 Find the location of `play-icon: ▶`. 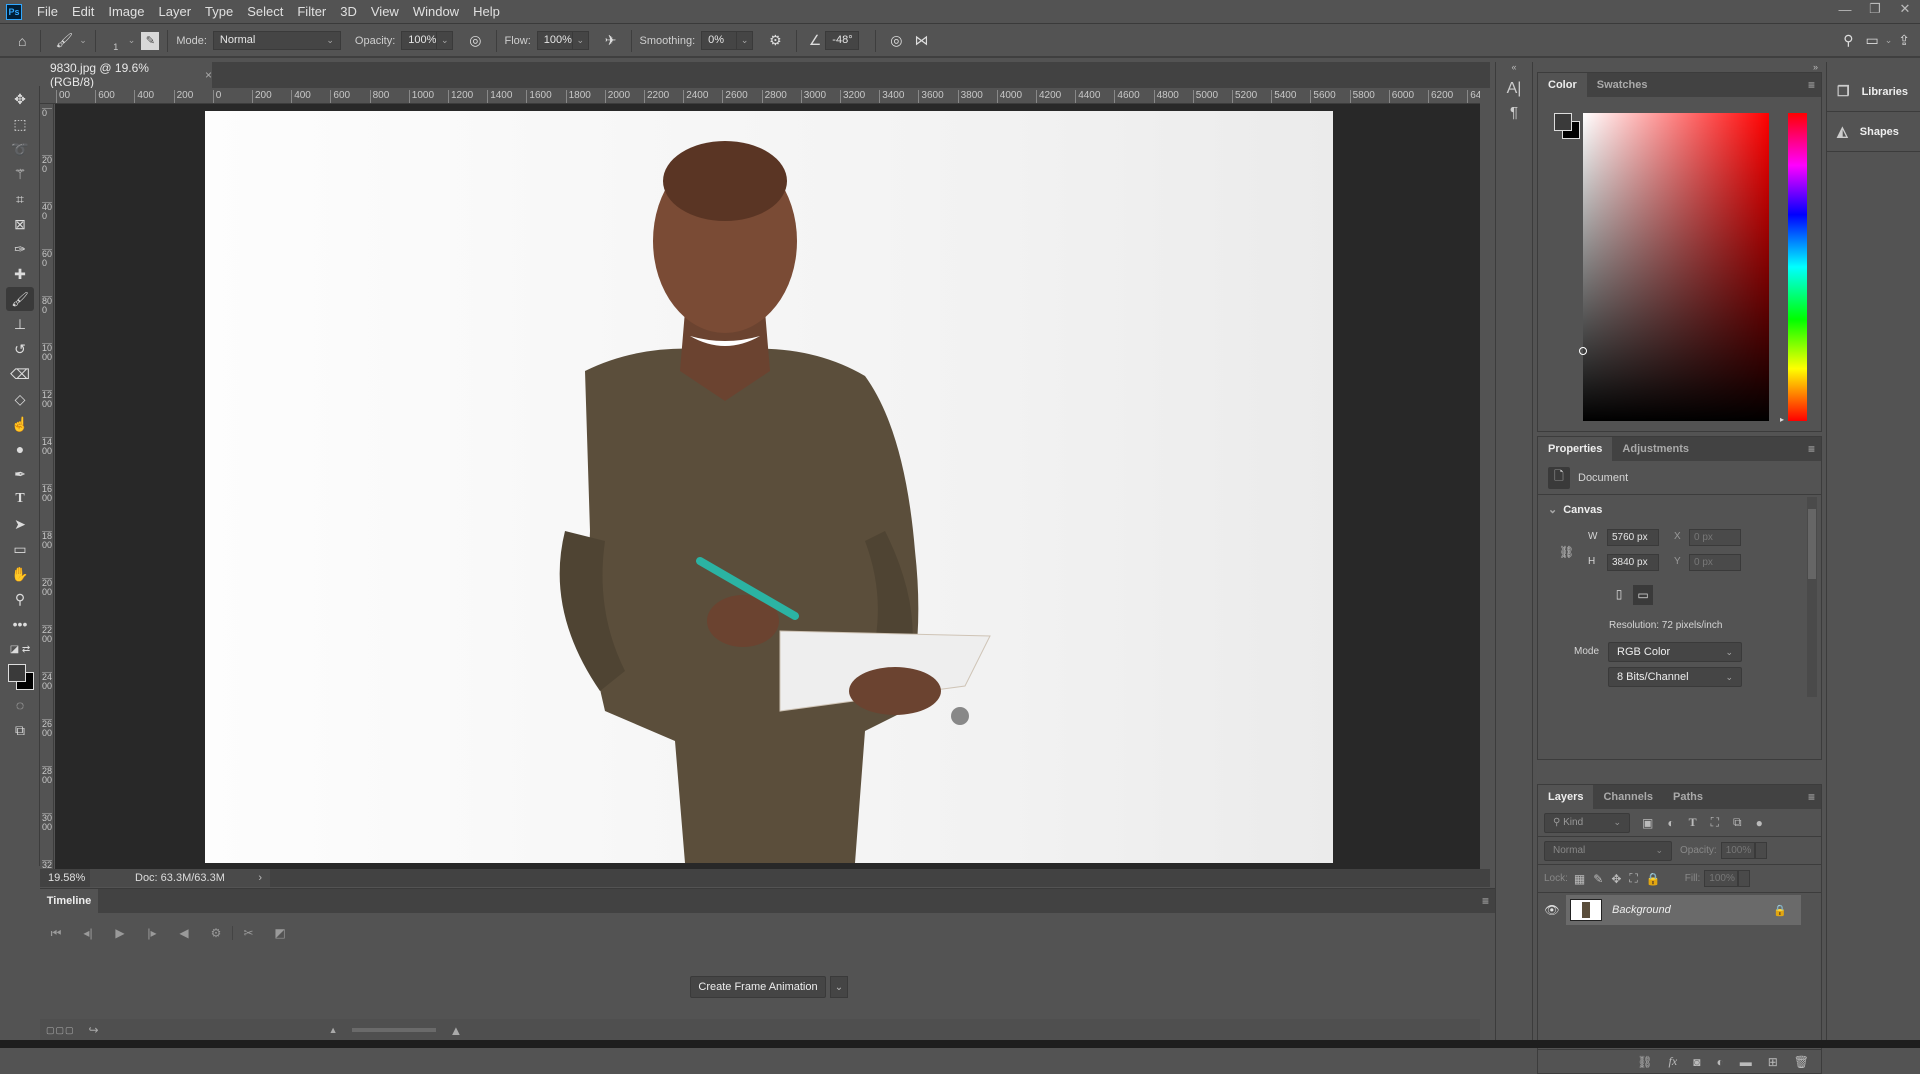

play-icon: ▶ is located at coordinates (120, 933).